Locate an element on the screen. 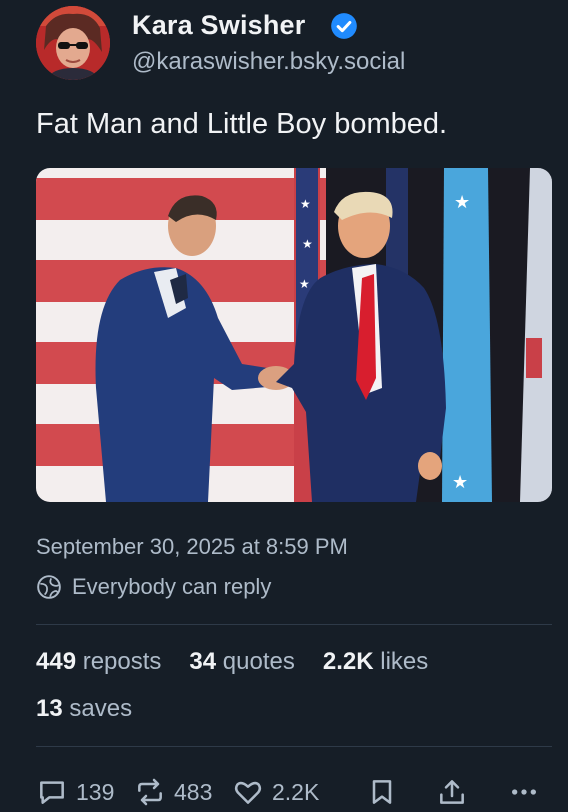  author-handle: @karaswisher.bsky.social is located at coordinates (268, 62).